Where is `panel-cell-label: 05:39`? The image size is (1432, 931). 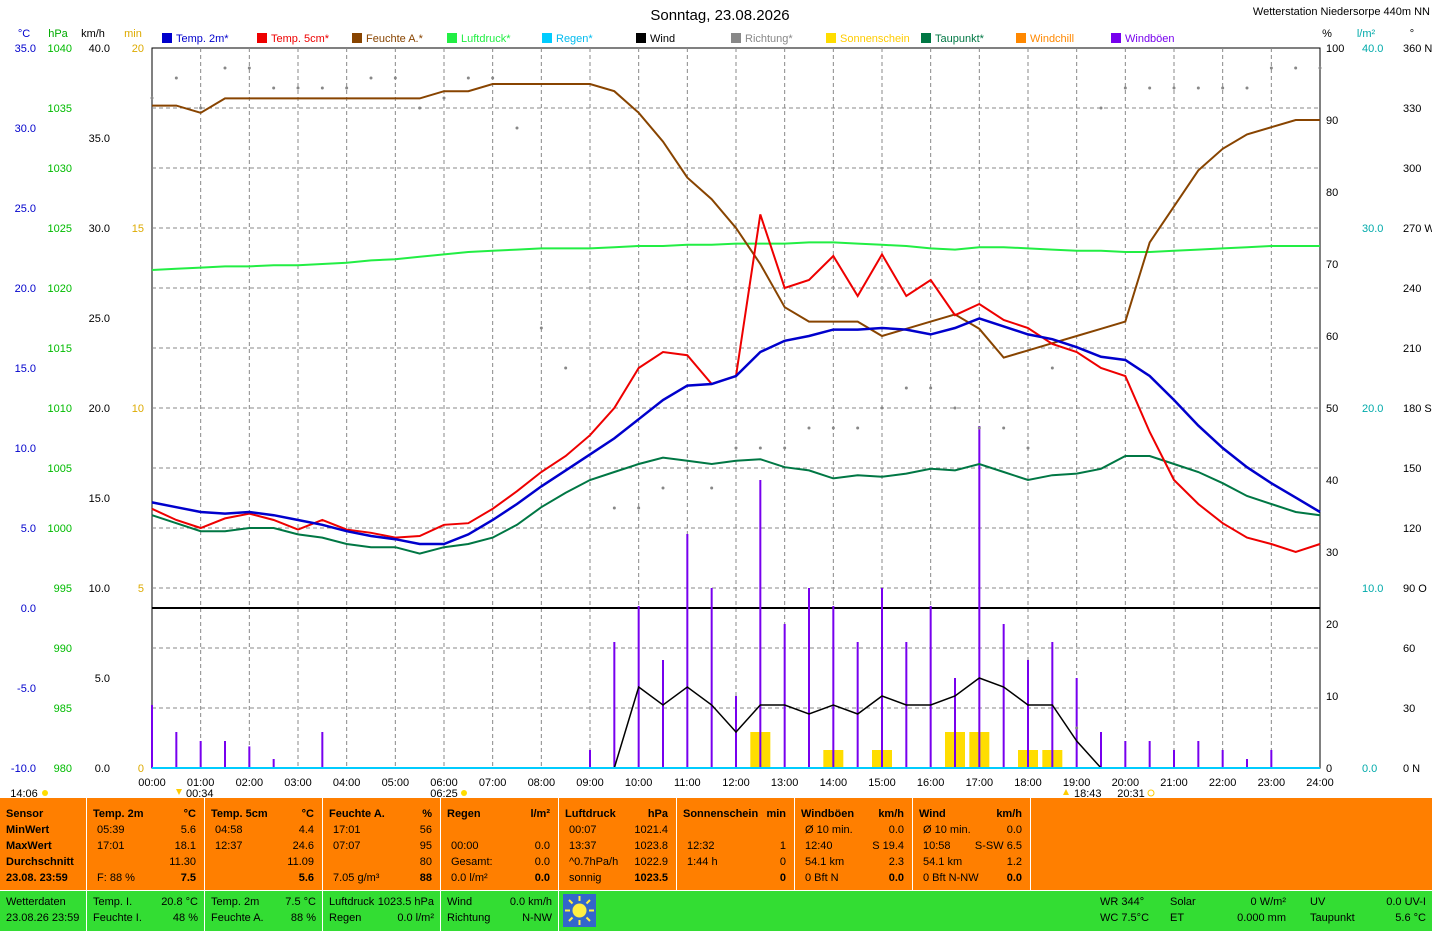 panel-cell-label: 05:39 is located at coordinates (111, 830).